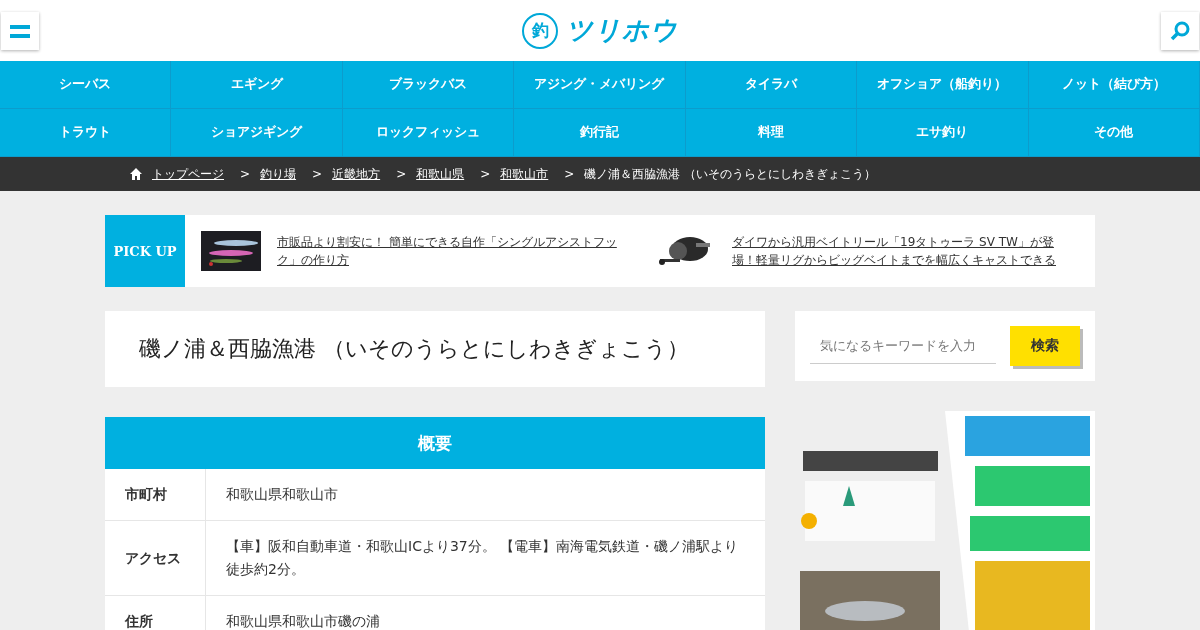  What do you see at coordinates (155, 558) in the screenshot?
I see `table-cell: アクセス` at bounding box center [155, 558].